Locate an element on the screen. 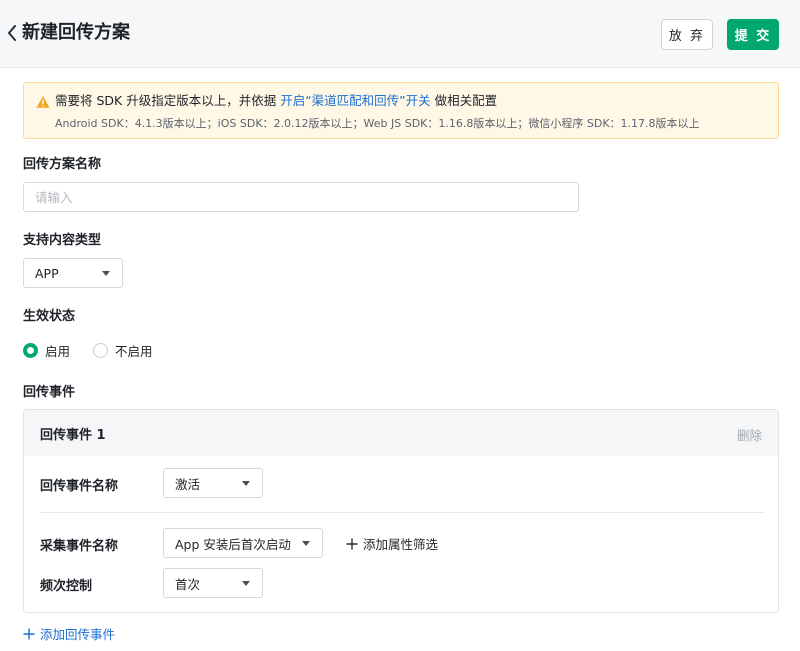  status-radio-enabled: 启用 is located at coordinates (46, 350).